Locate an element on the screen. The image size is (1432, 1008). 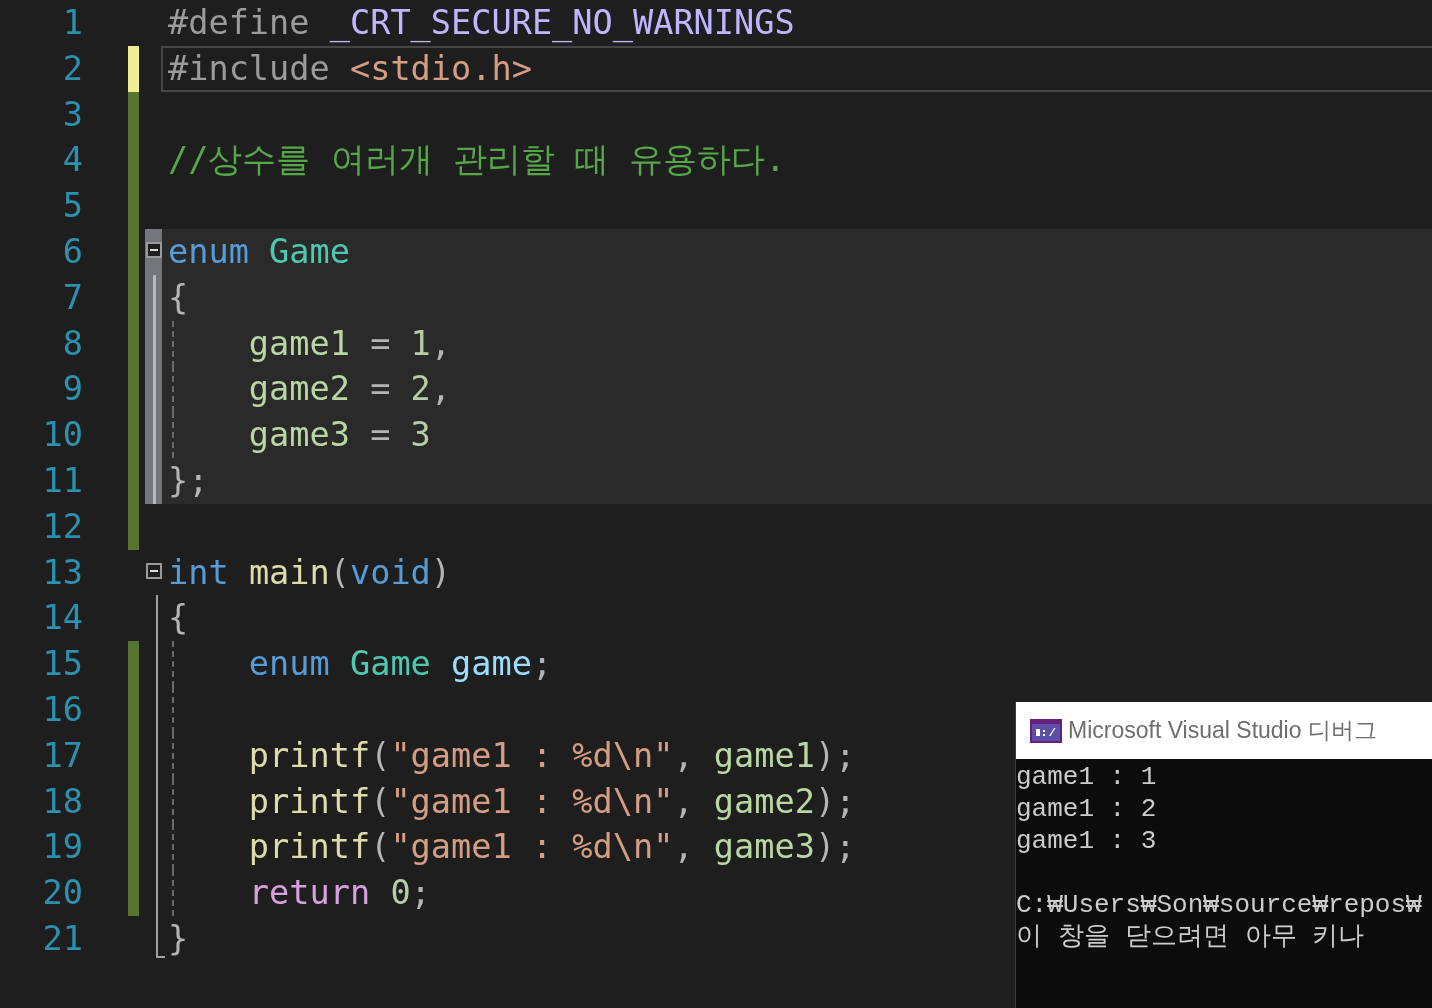
line-number: 17 is located at coordinates (62, 755).